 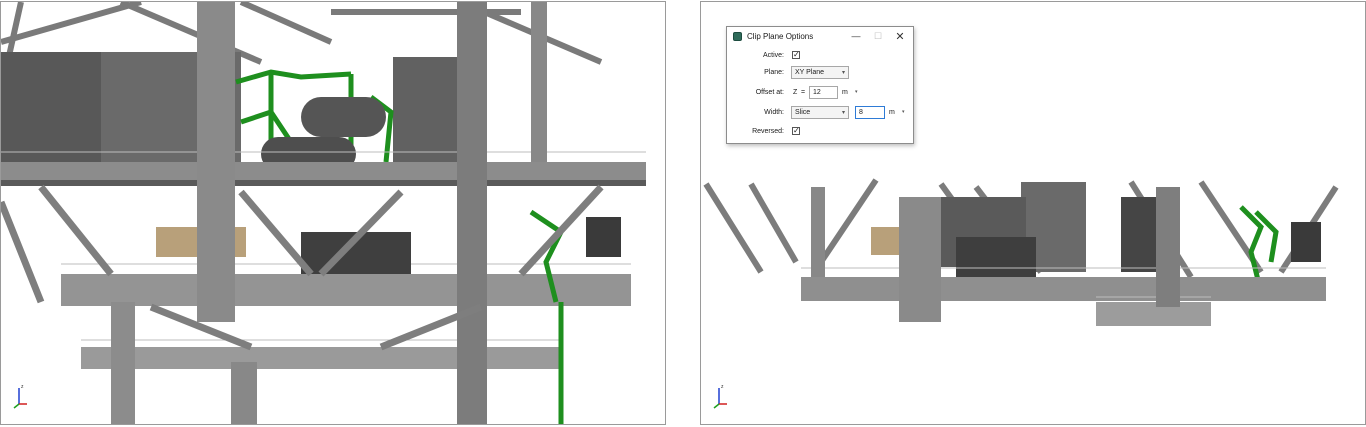 What do you see at coordinates (903, 112) in the screenshot?
I see `width-unit-dropdown-icon: ▾` at bounding box center [903, 112].